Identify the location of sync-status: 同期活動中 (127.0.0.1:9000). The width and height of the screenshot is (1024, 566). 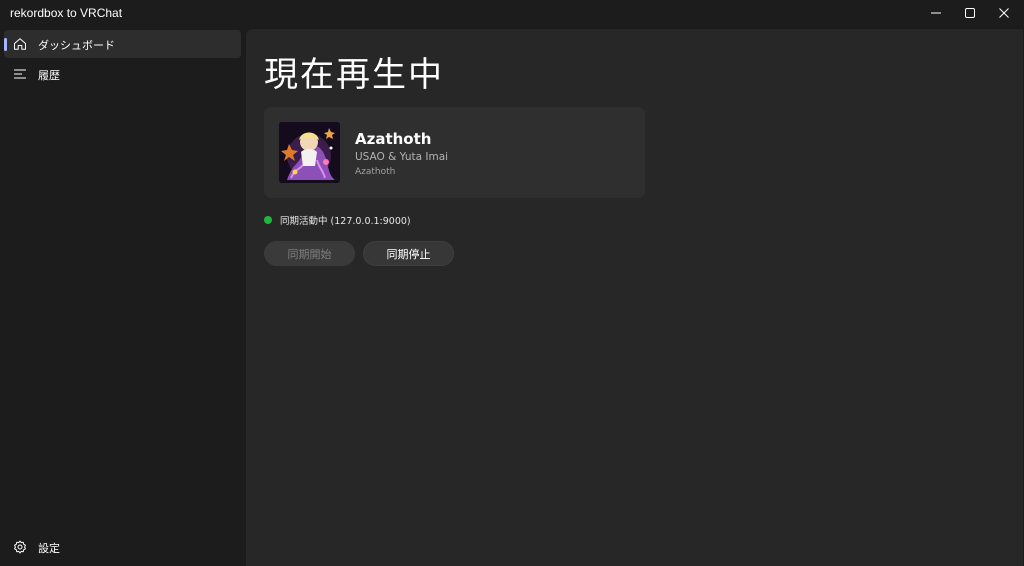
(337, 220).